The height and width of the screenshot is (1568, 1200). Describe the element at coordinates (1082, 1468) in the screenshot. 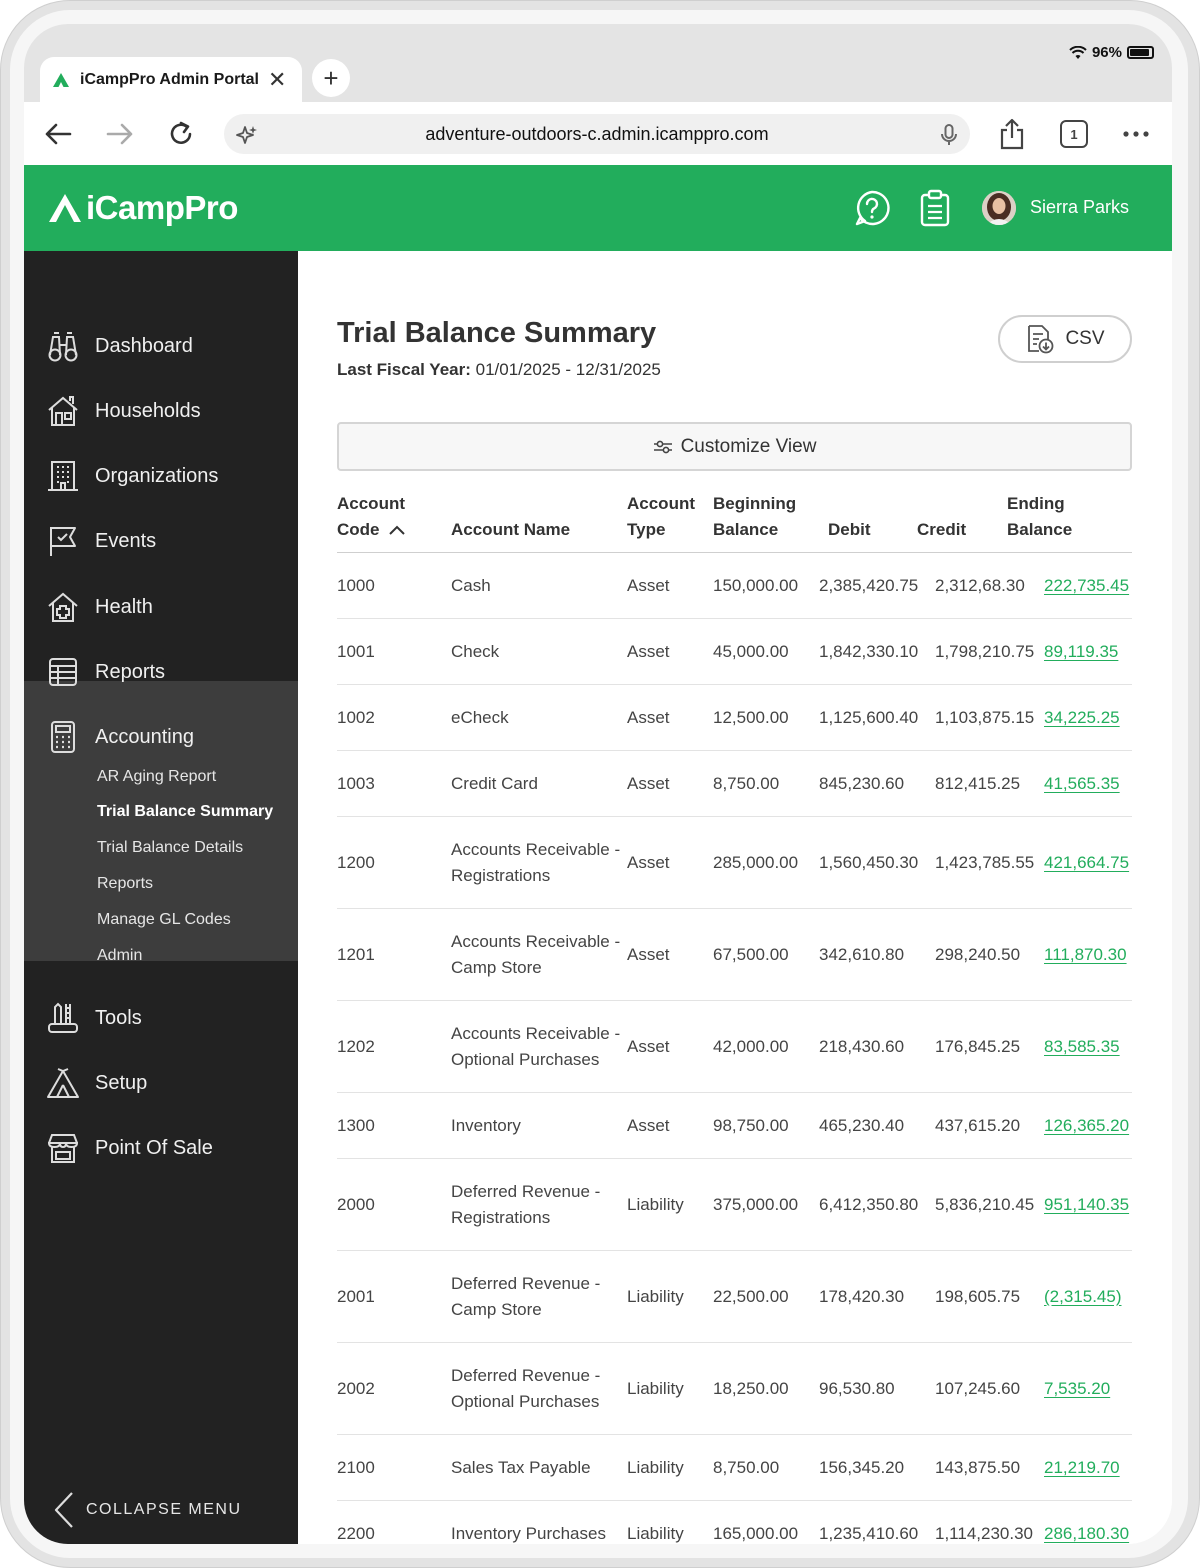

I see `cell-ending-balance: 21,219.70` at that location.